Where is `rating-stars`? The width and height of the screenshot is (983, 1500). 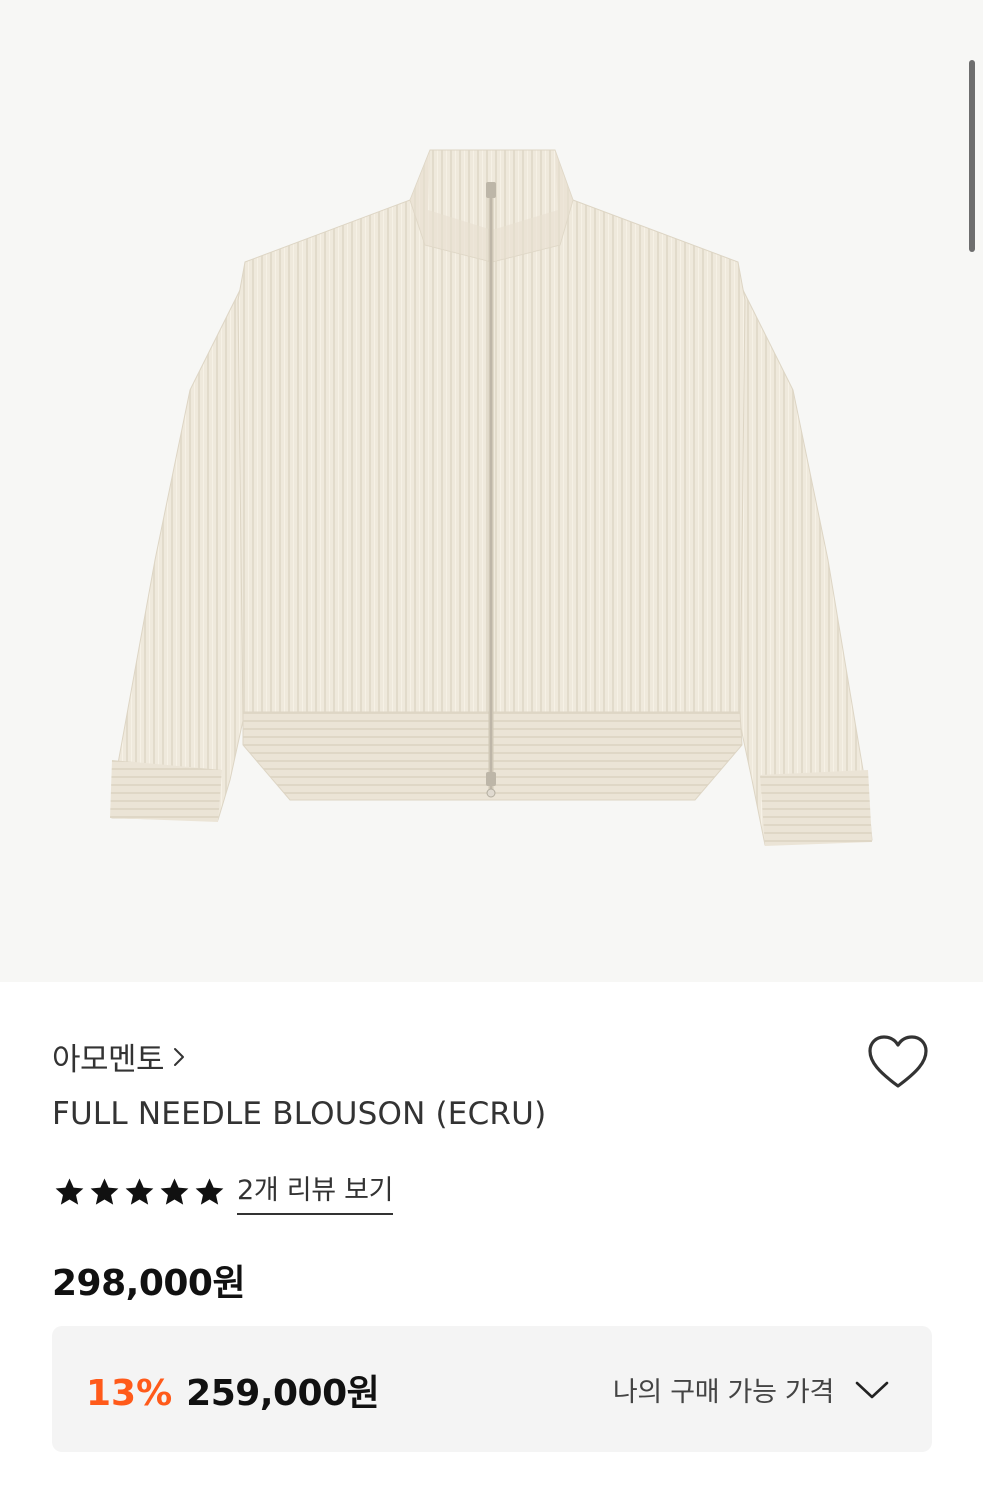 rating-stars is located at coordinates (139, 1192).